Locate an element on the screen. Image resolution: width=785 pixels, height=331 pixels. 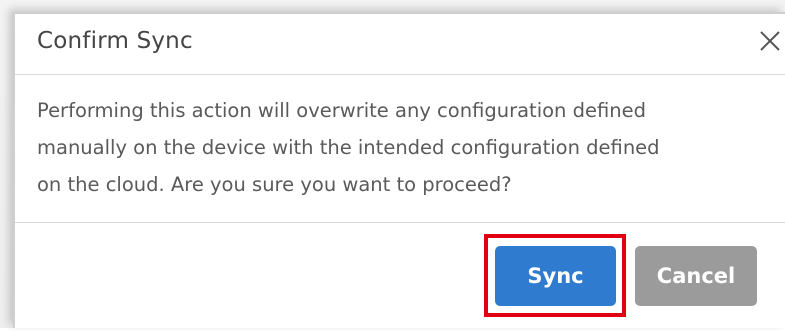
sync-button: Sync is located at coordinates (555, 276).